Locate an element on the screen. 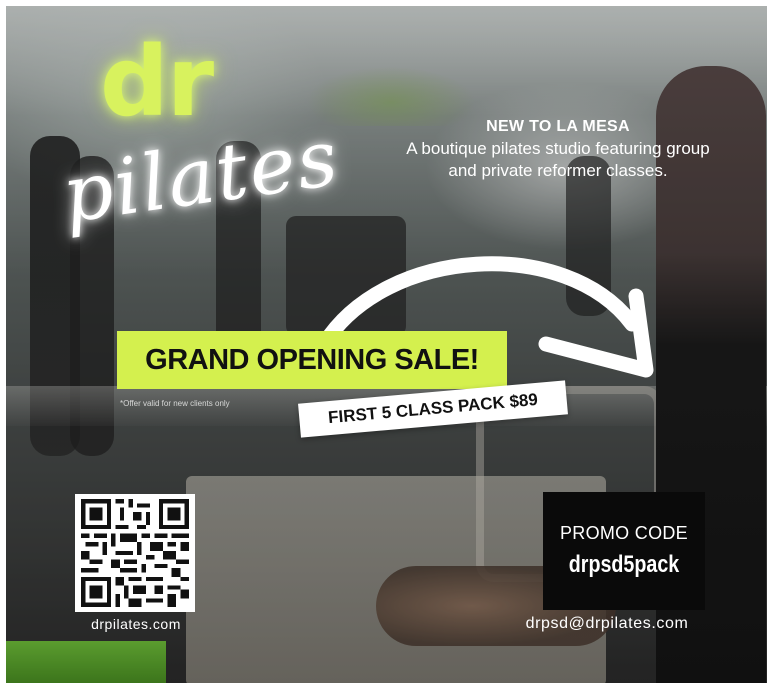 The image size is (773, 689). grand-opening-banner: GRAND OPENING SALE! is located at coordinates (312, 360).